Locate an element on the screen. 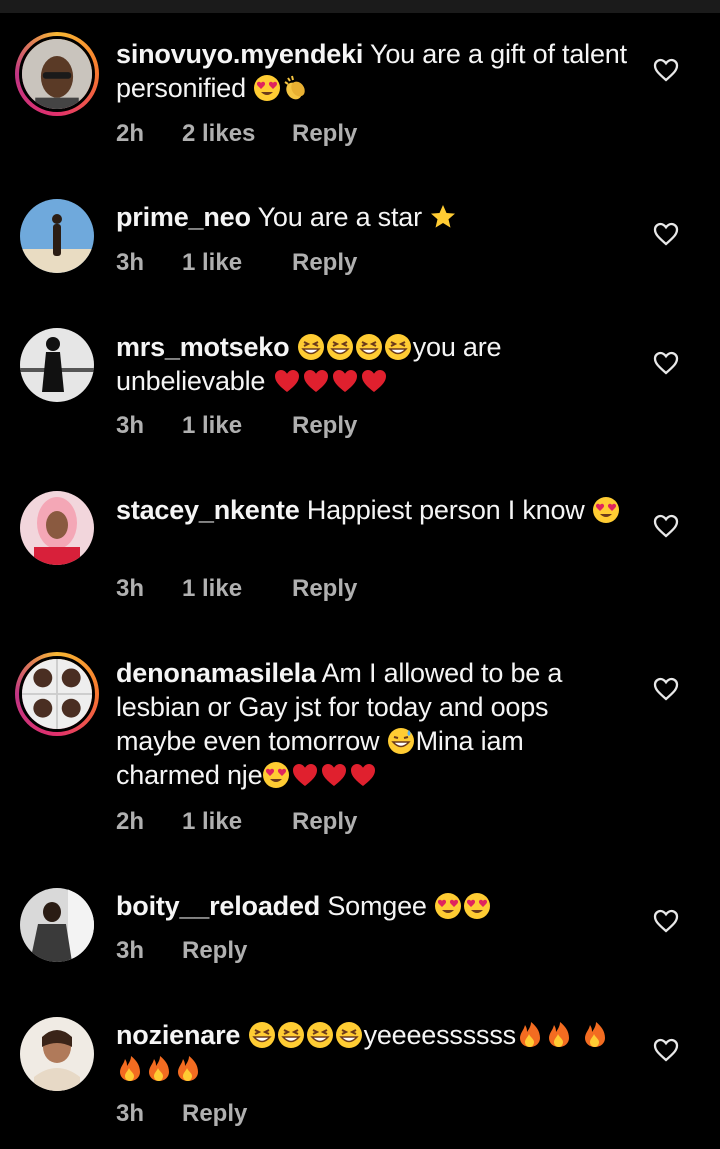 This screenshot has width=720, height=1149. comment-text: mrs_motseko you are unbelievable is located at coordinates (373, 364).